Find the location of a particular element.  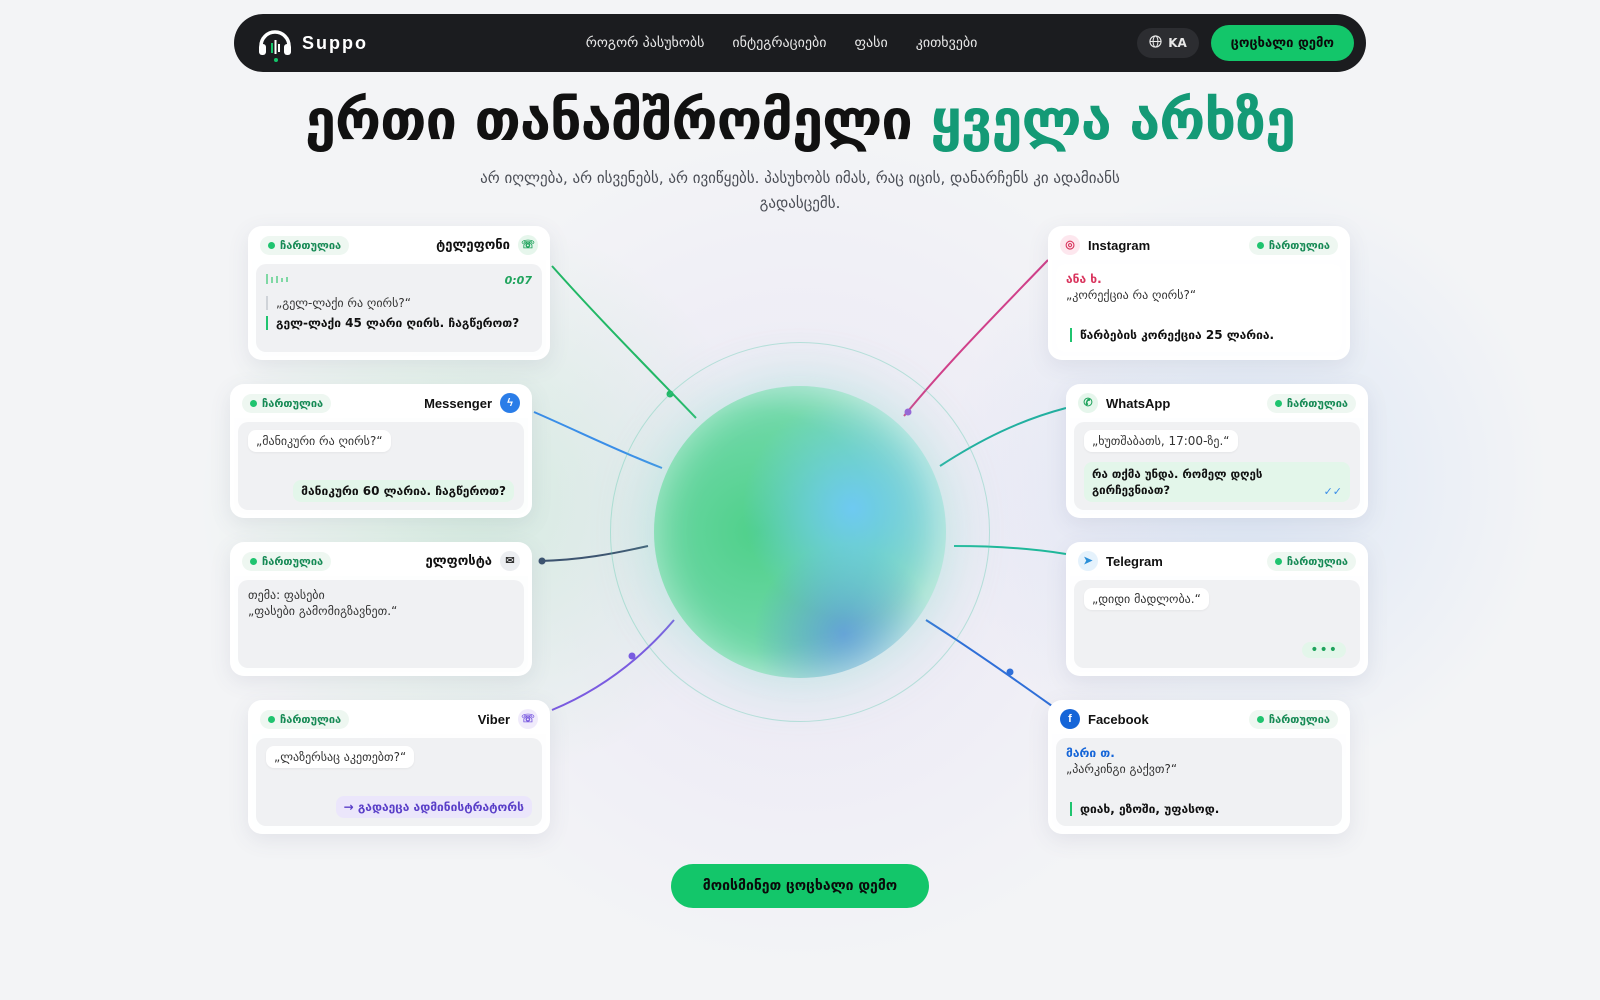

channel-name: Instagram is located at coordinates (1119, 245).